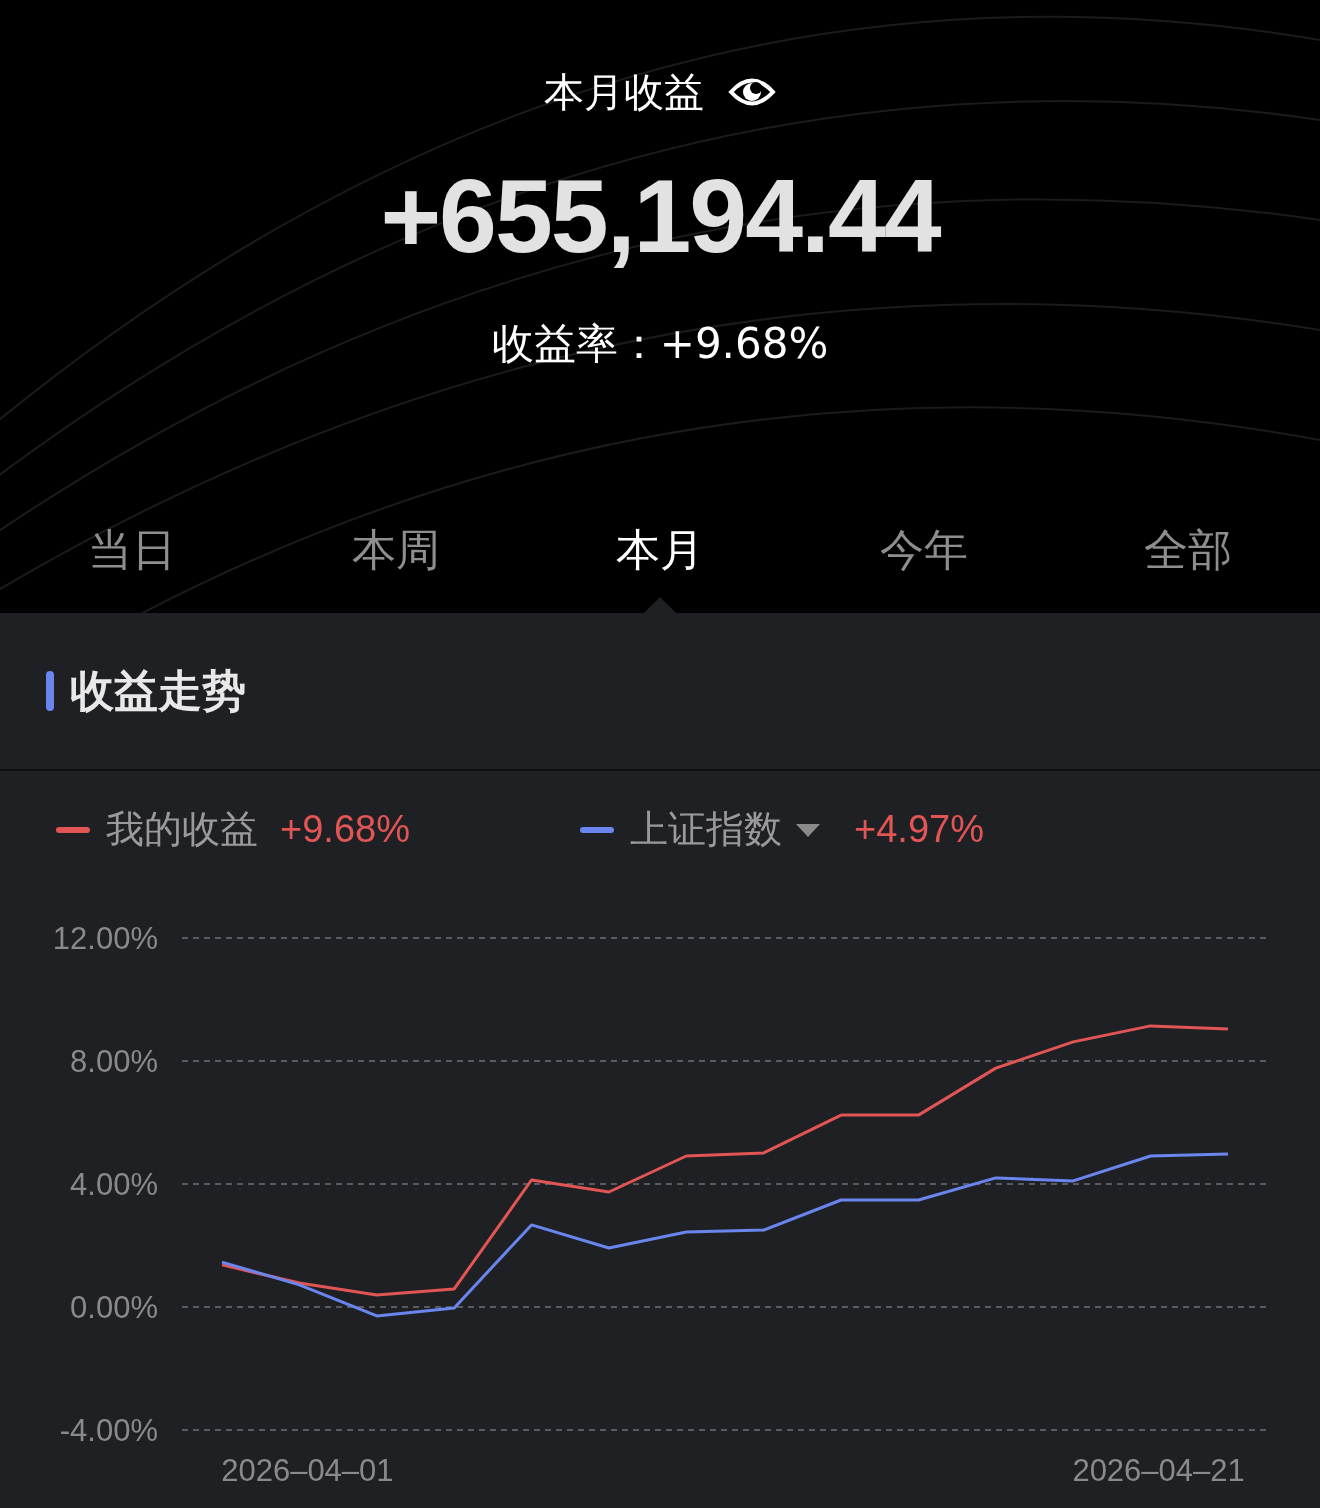  I want to click on legend-value: +4.97%, so click(919, 829).